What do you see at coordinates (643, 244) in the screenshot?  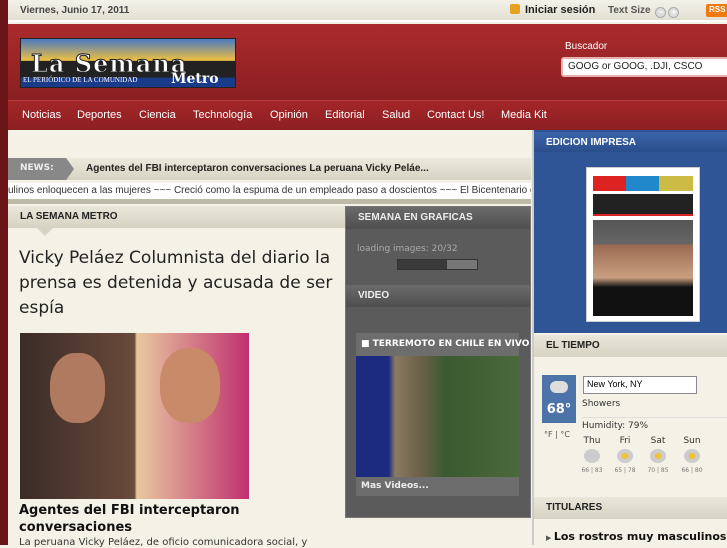 I see `print-edition-cover` at bounding box center [643, 244].